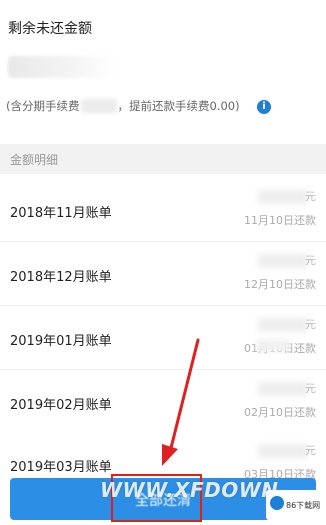 The image size is (326, 525). What do you see at coordinates (303, 505) in the screenshot?
I see `watermark-logo-text: 86下载网` at bounding box center [303, 505].